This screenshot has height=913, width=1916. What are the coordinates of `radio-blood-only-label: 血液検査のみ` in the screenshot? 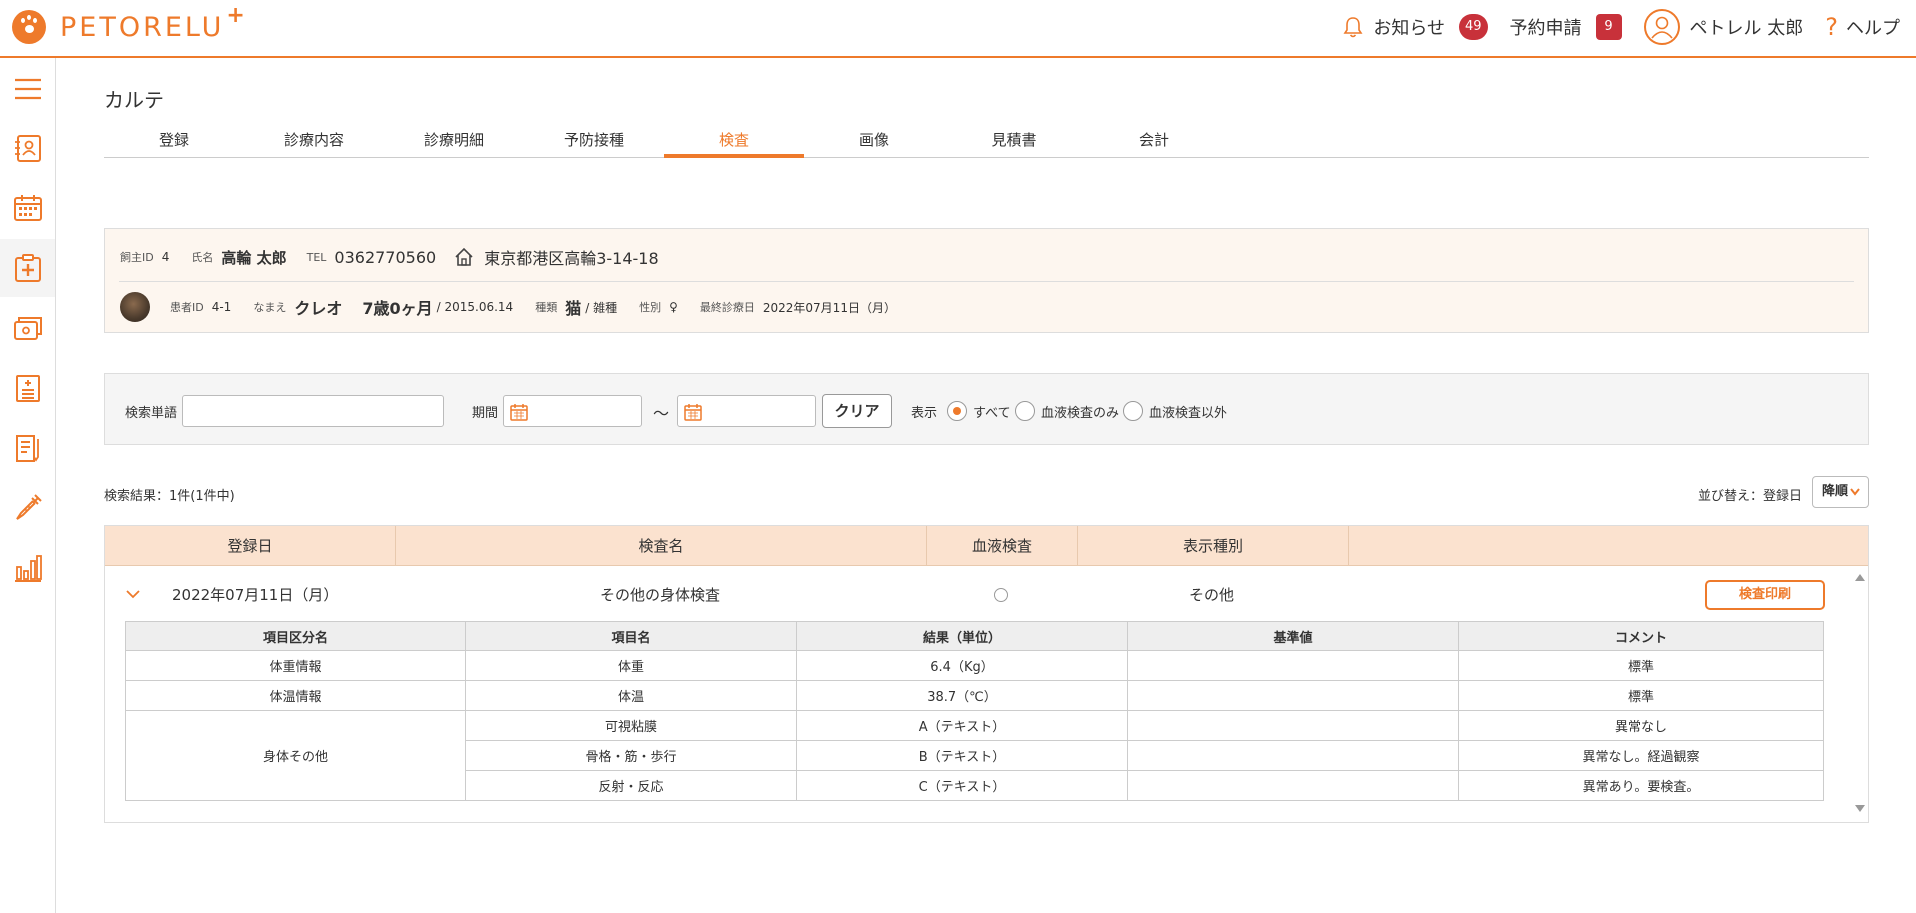 It's located at (1080, 413).